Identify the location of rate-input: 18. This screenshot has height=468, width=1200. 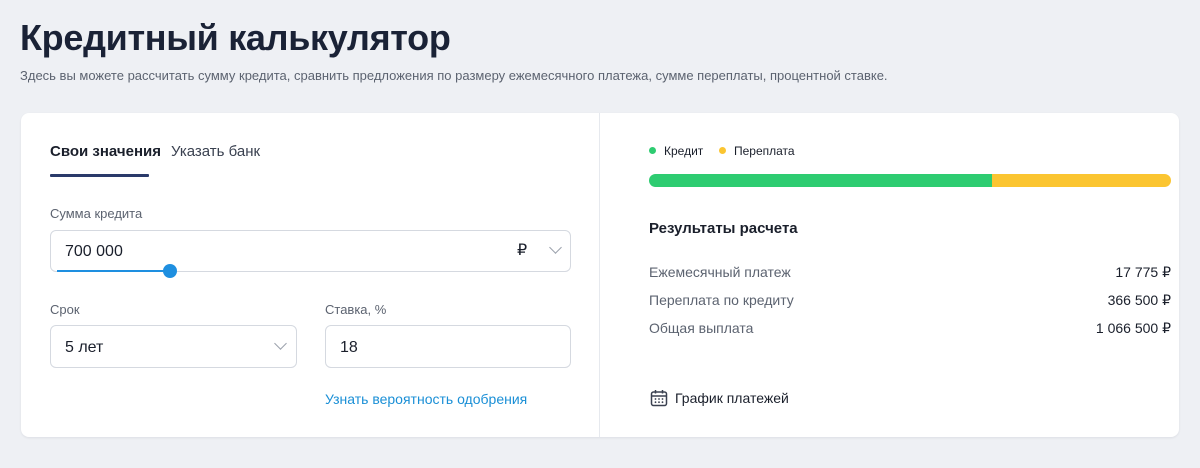
(448, 346).